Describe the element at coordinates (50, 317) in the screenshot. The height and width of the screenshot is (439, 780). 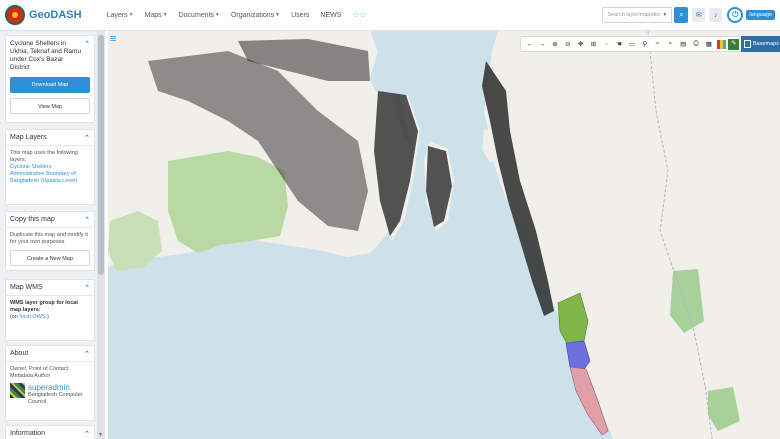
I see `wms-link-row: (on local OWS )` at that location.